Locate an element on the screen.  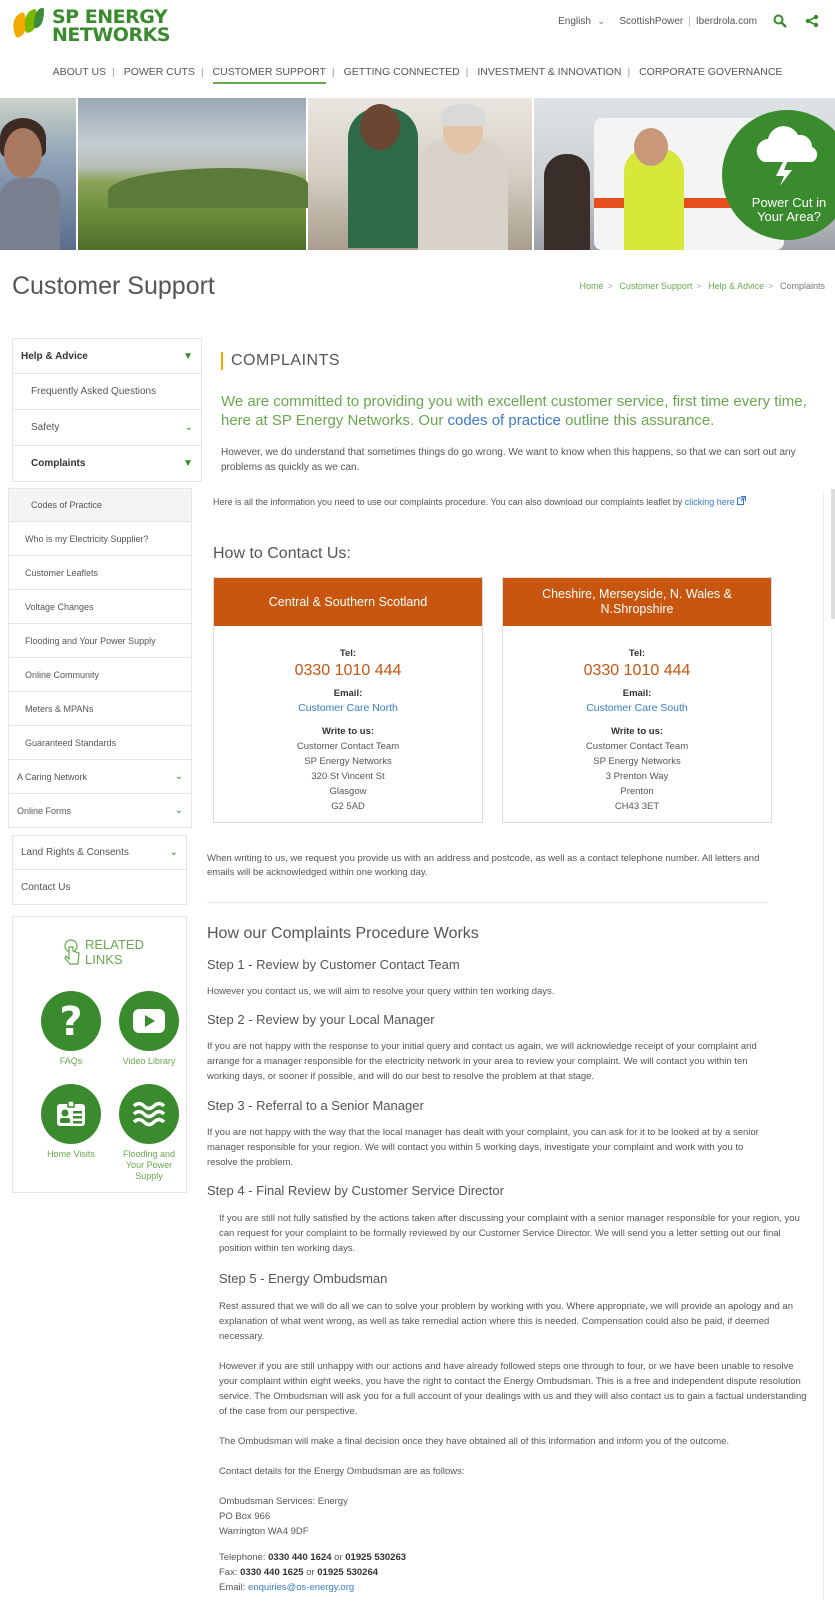
related-link-faqs: ? FAQs is located at coordinates (71, 1029).